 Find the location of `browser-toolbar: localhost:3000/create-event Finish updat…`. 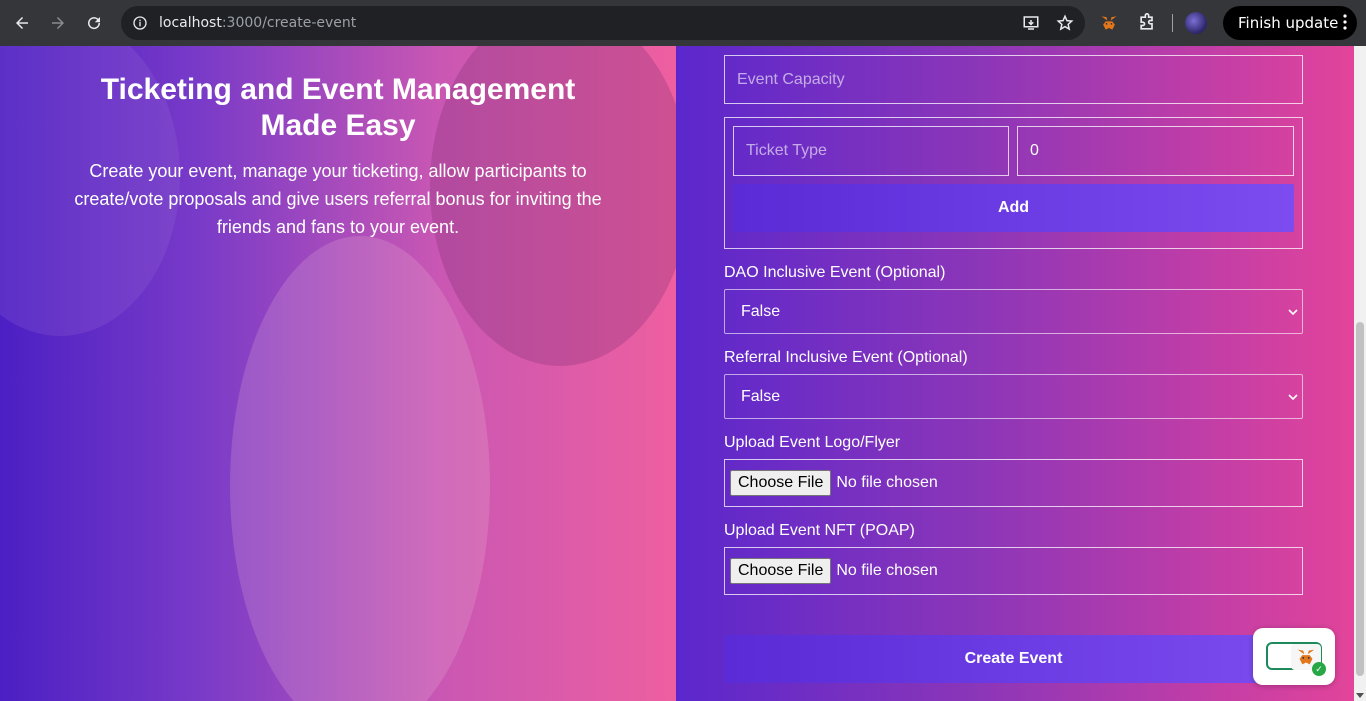

browser-toolbar: localhost:3000/create-event Finish updat… is located at coordinates (683, 23).